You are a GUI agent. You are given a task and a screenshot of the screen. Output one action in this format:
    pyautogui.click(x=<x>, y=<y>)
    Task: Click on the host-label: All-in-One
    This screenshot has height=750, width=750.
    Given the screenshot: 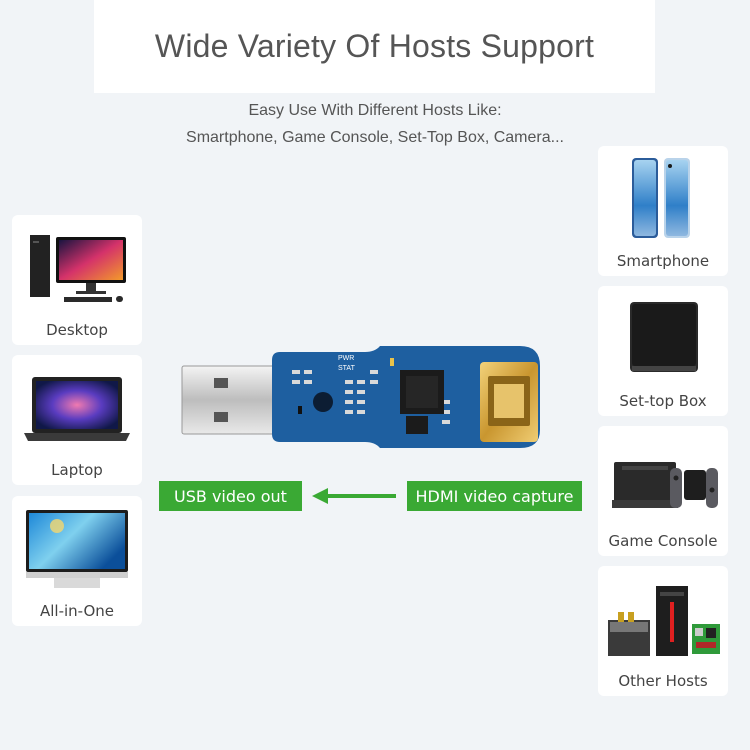 What is the action you would take?
    pyautogui.click(x=77, y=611)
    